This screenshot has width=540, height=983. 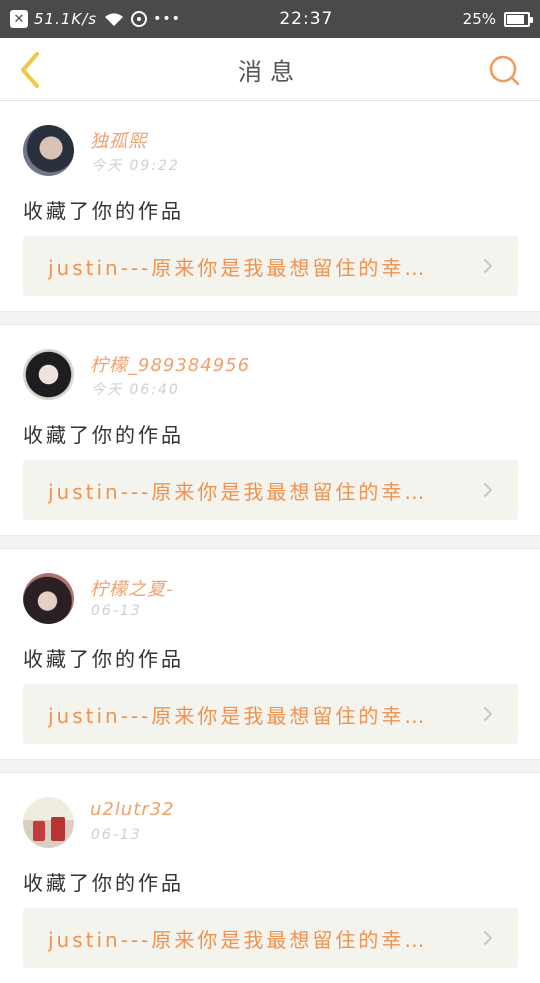 I want to click on status-right: 25%, so click(x=497, y=19).